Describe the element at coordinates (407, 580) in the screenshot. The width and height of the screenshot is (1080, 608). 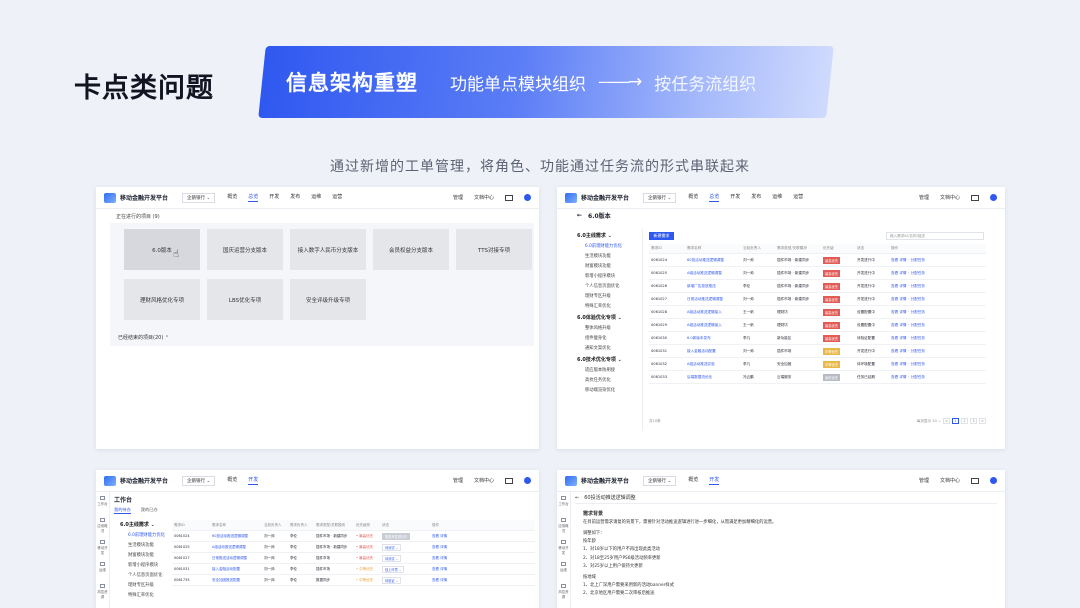
I see `status-select: 待验证 ⌄` at that location.